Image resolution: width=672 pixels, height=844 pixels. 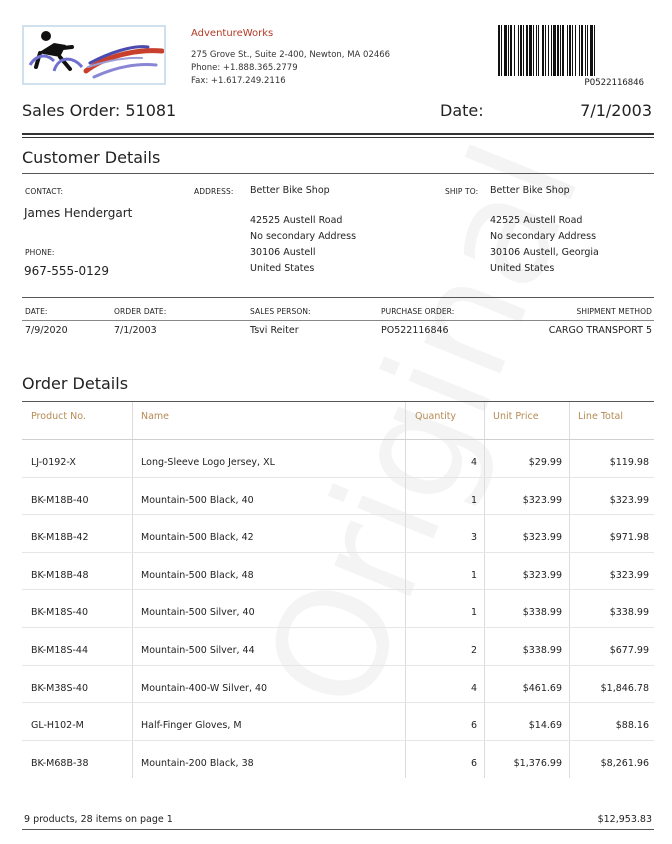 I want to click on ship-to-line: 42525 Austell Road, so click(x=536, y=220).